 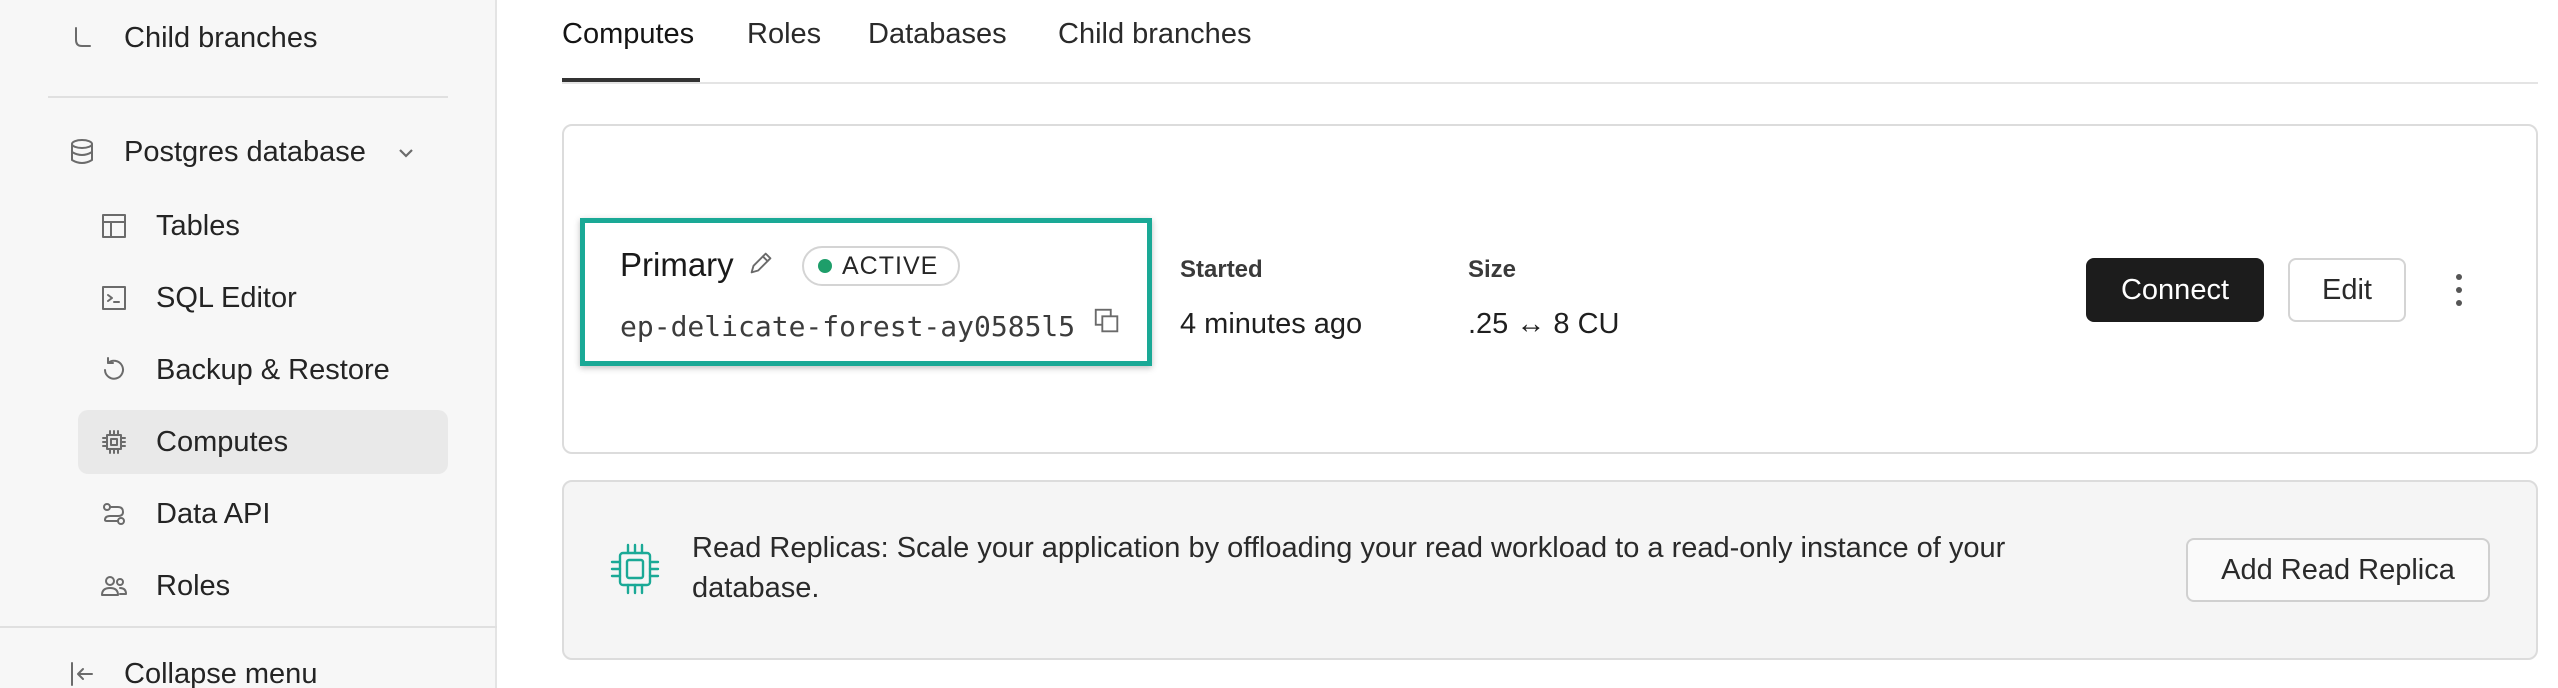 What do you see at coordinates (114, 586) in the screenshot?
I see `users-icon` at bounding box center [114, 586].